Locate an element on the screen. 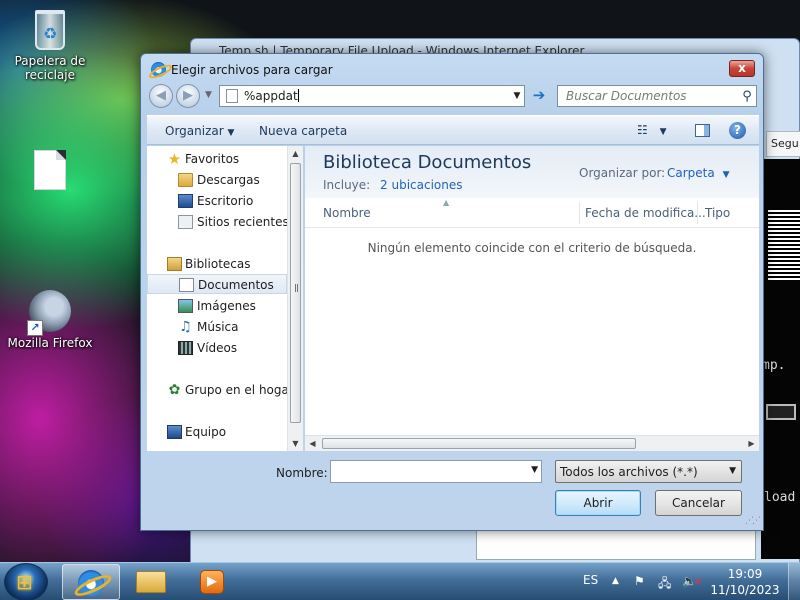  open-button: Abrir is located at coordinates (598, 503).